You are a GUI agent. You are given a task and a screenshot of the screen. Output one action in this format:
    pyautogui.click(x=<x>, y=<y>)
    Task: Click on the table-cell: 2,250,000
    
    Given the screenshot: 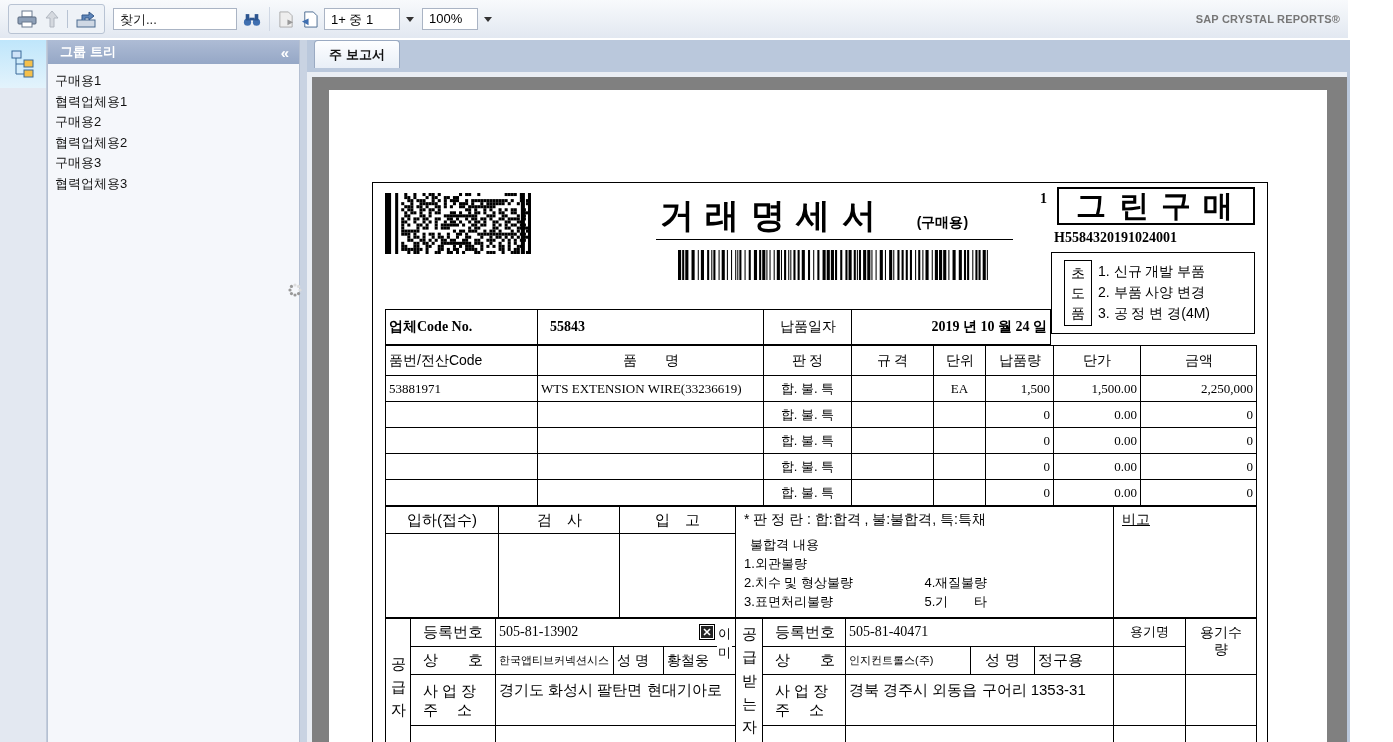 What is the action you would take?
    pyautogui.click(x=1227, y=388)
    